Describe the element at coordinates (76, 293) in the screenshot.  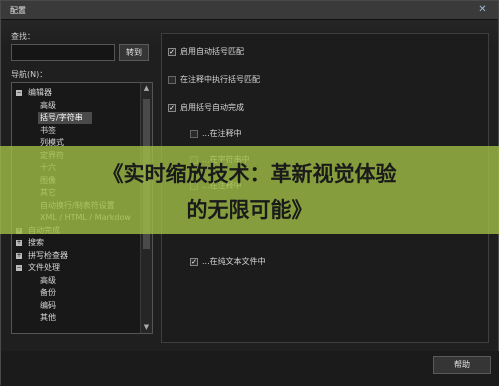
I see `nav-item: 备份` at that location.